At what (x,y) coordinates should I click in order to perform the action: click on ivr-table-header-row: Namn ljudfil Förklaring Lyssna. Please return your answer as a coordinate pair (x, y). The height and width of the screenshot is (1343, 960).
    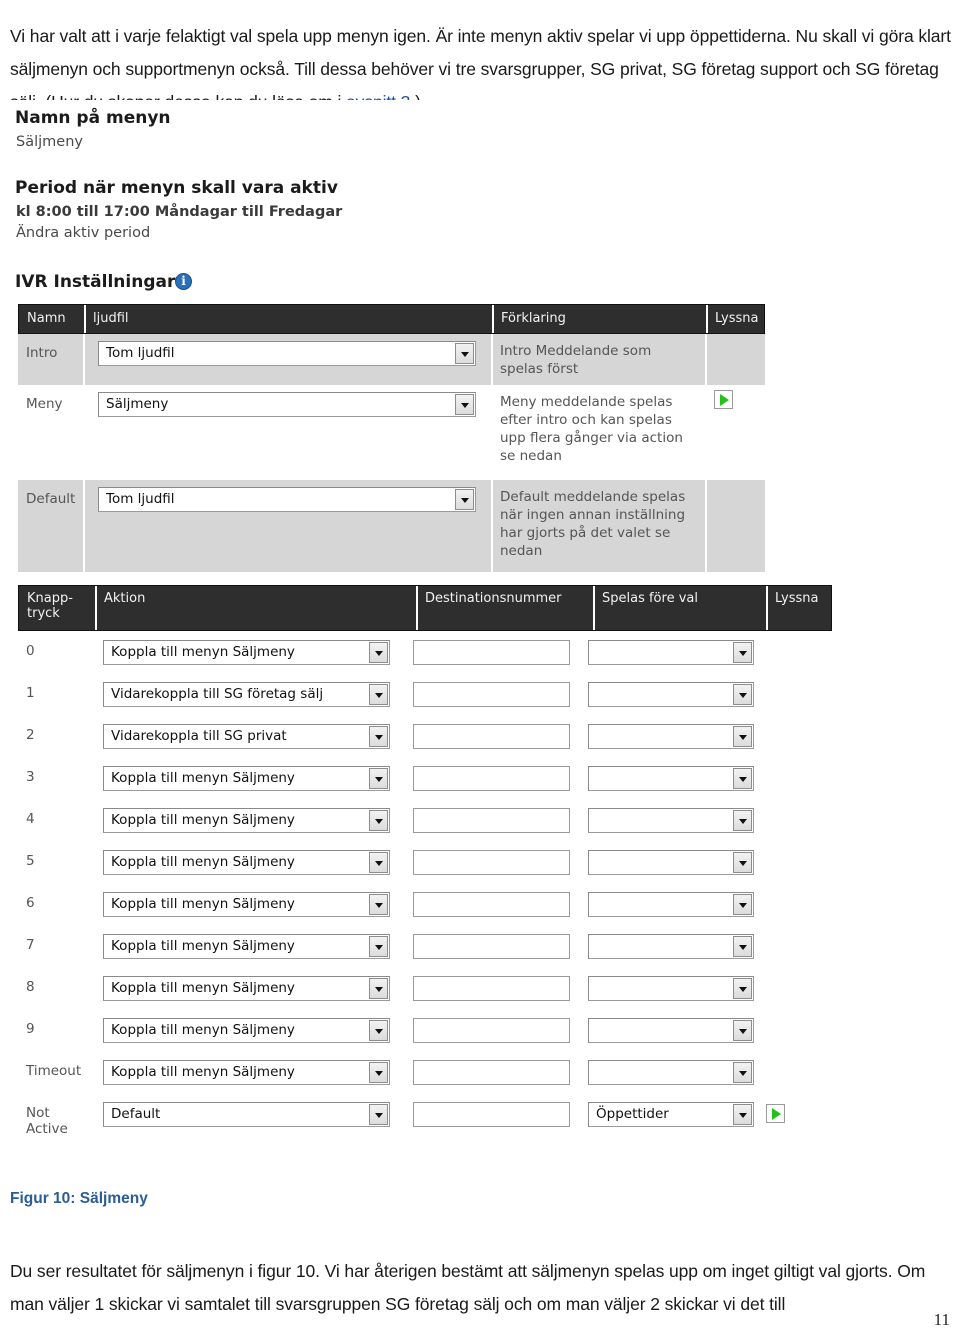
    Looking at the image, I should click on (391, 319).